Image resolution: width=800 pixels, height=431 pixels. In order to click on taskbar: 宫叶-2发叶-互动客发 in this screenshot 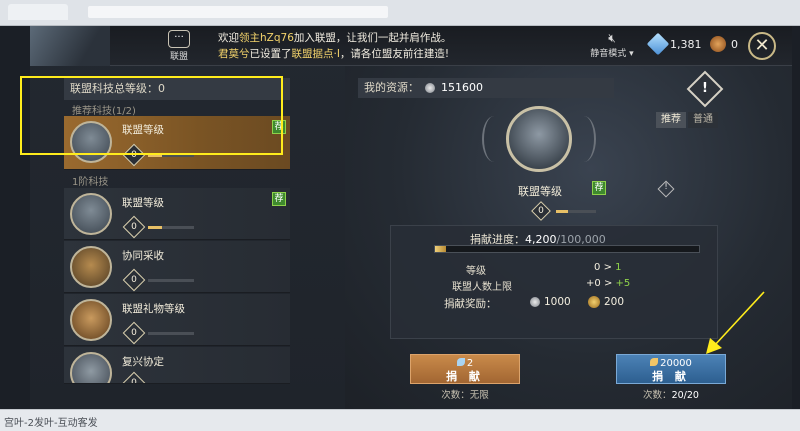, I will do `click(400, 420)`.